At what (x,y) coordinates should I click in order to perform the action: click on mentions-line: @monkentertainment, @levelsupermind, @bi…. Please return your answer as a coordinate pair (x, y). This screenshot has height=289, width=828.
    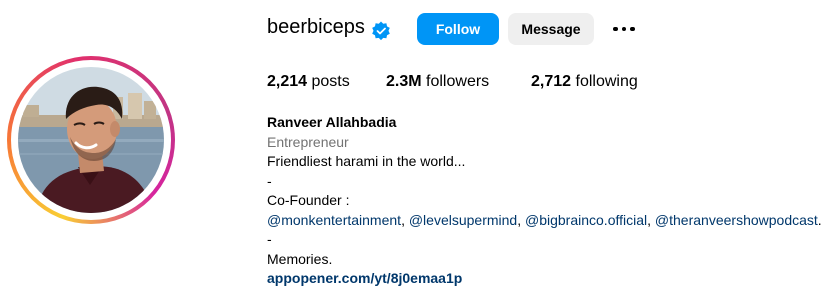
    Looking at the image, I should click on (547, 221).